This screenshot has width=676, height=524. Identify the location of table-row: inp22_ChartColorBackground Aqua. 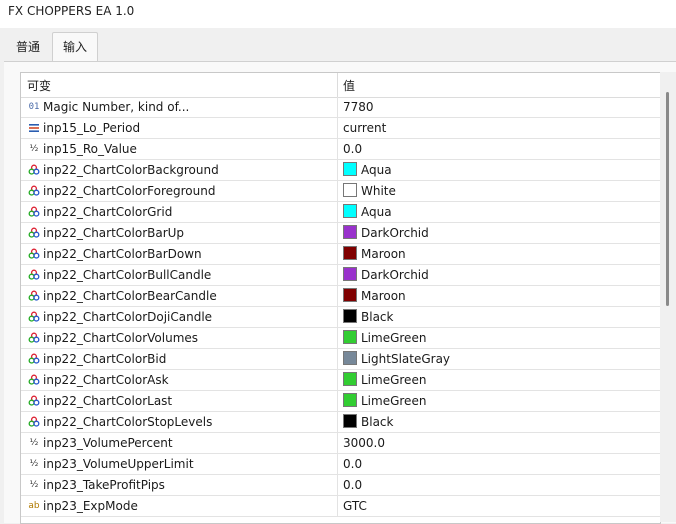
(340, 170).